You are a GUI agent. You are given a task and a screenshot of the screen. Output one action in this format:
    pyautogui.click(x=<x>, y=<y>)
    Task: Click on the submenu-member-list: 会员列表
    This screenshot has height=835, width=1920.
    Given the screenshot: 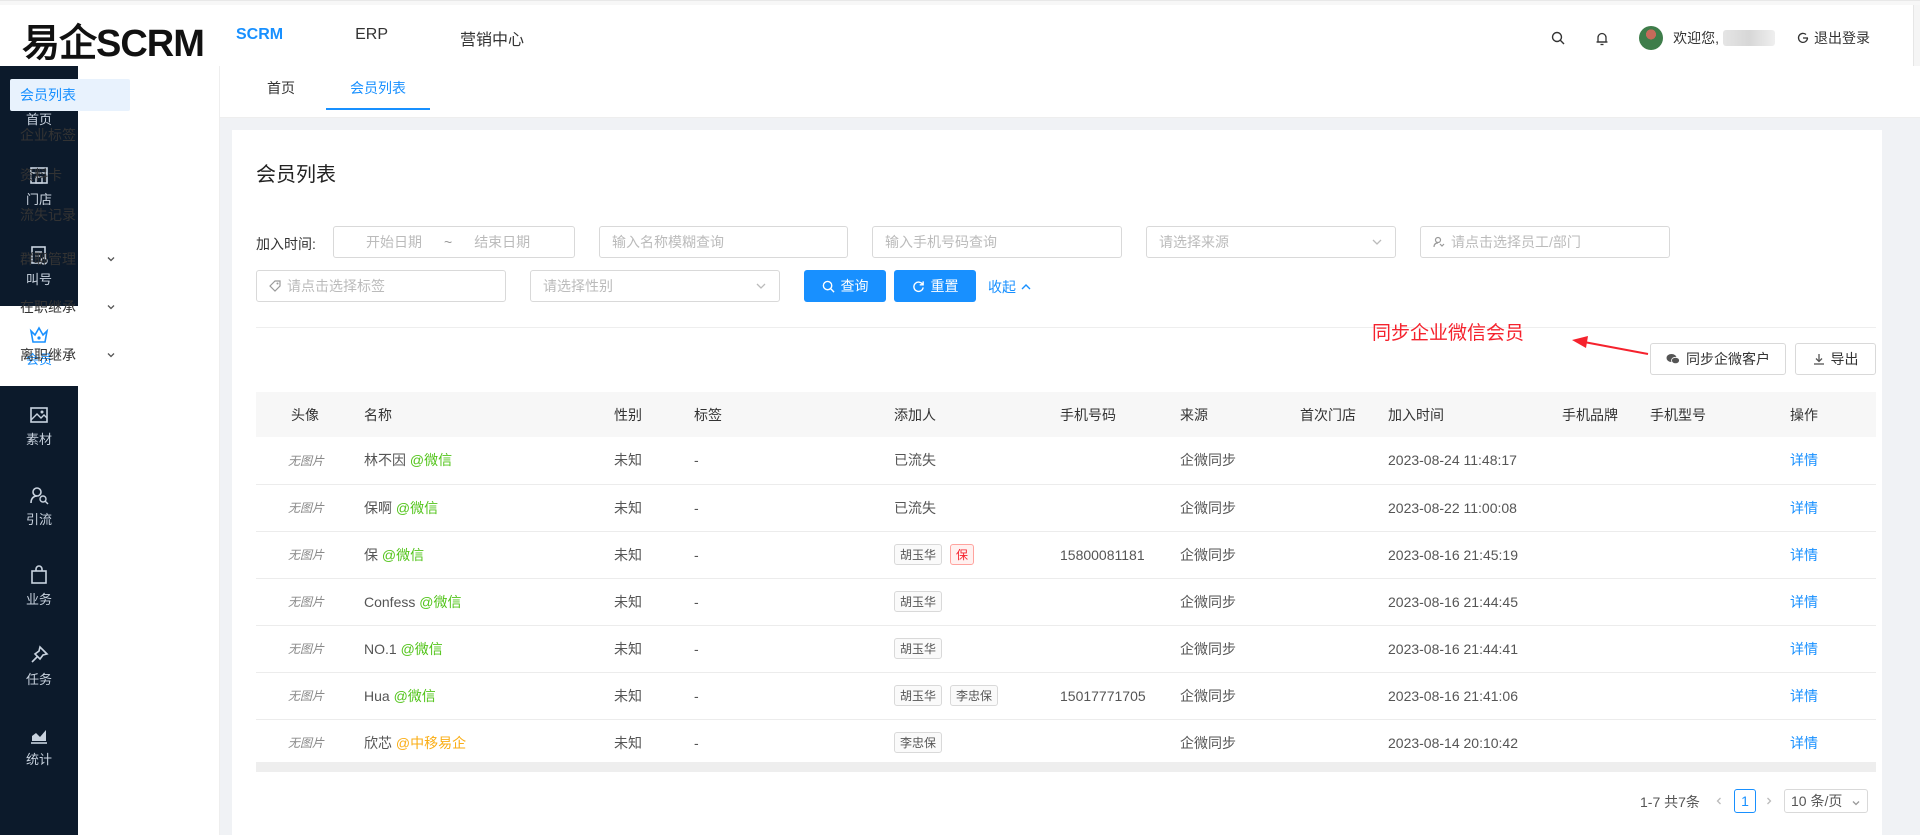 What is the action you would take?
    pyautogui.click(x=70, y=95)
    